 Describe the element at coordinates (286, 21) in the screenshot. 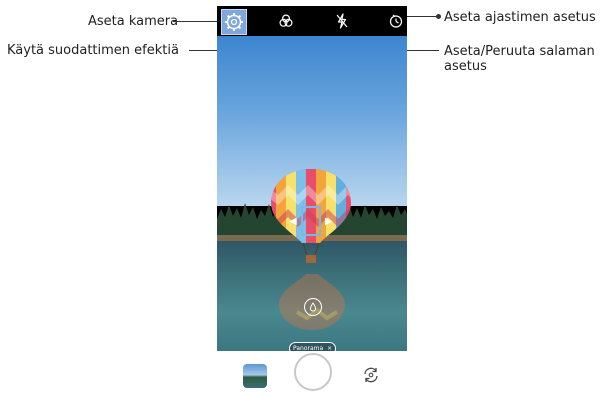

I see `filter-icon` at that location.